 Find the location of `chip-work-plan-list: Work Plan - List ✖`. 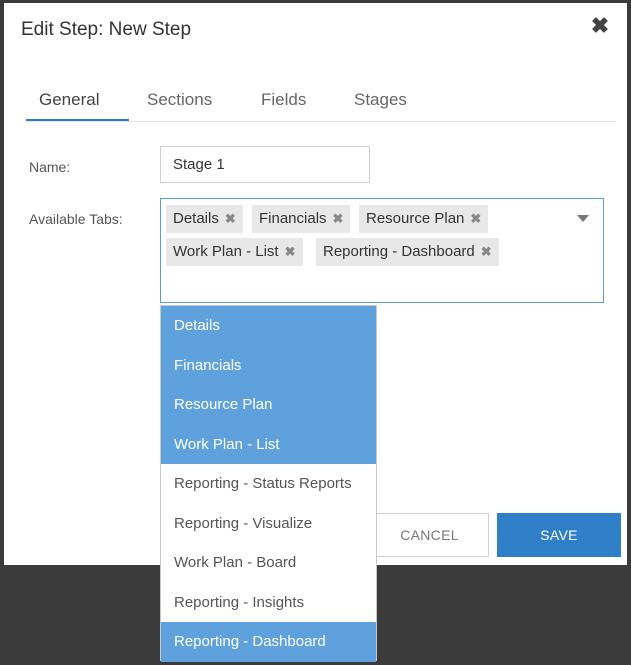

chip-work-plan-list: Work Plan - List ✖ is located at coordinates (234, 252).